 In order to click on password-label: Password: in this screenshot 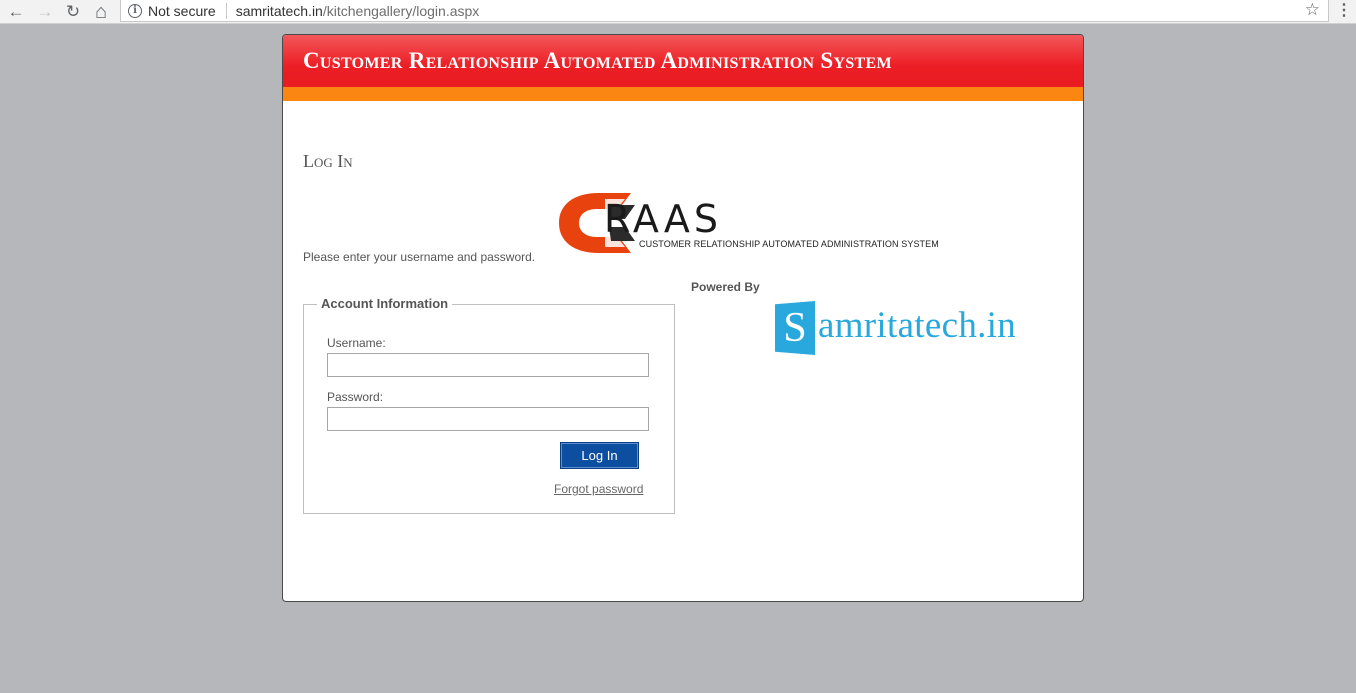, I will do `click(355, 397)`.